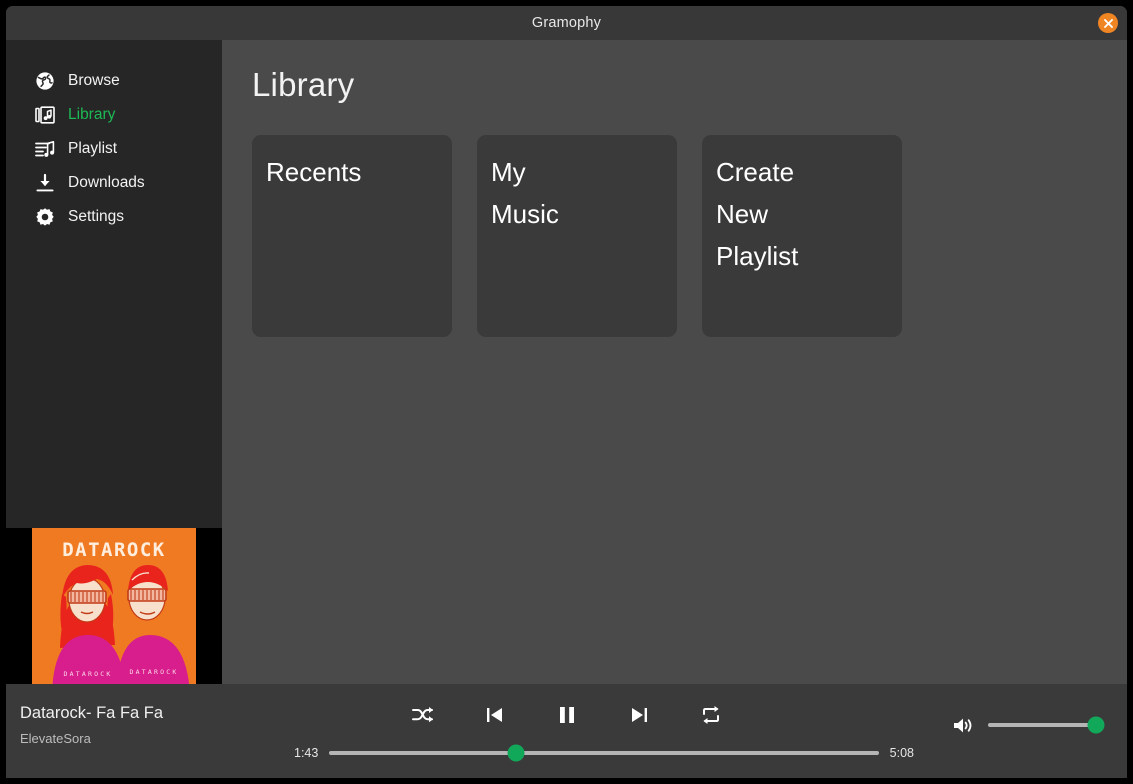 This screenshot has width=1133, height=784. I want to click on sidebar-item-label: Playlist, so click(93, 148).